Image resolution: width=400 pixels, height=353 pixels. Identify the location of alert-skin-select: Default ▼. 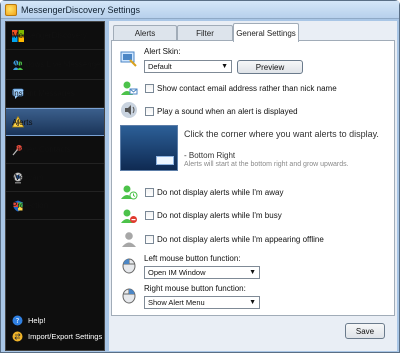
(188, 66).